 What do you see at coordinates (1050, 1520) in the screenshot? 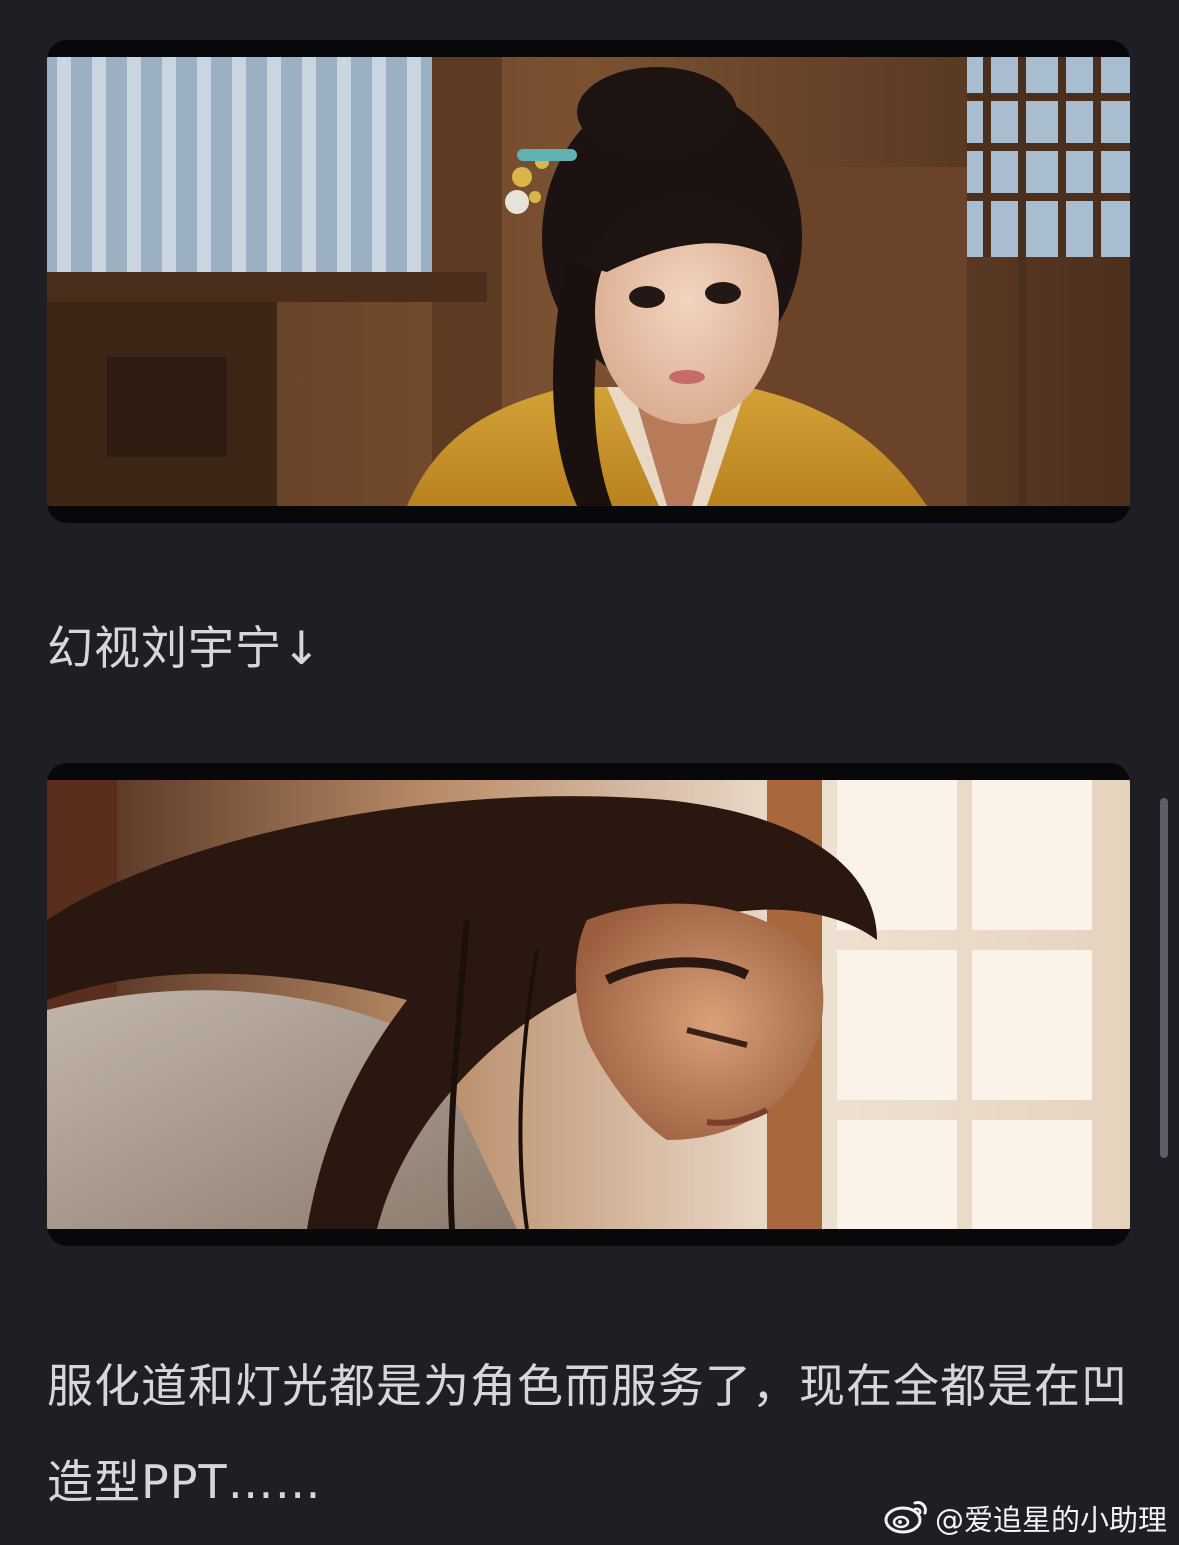
I see `watermark-handle: @爱追星的小助理` at bounding box center [1050, 1520].